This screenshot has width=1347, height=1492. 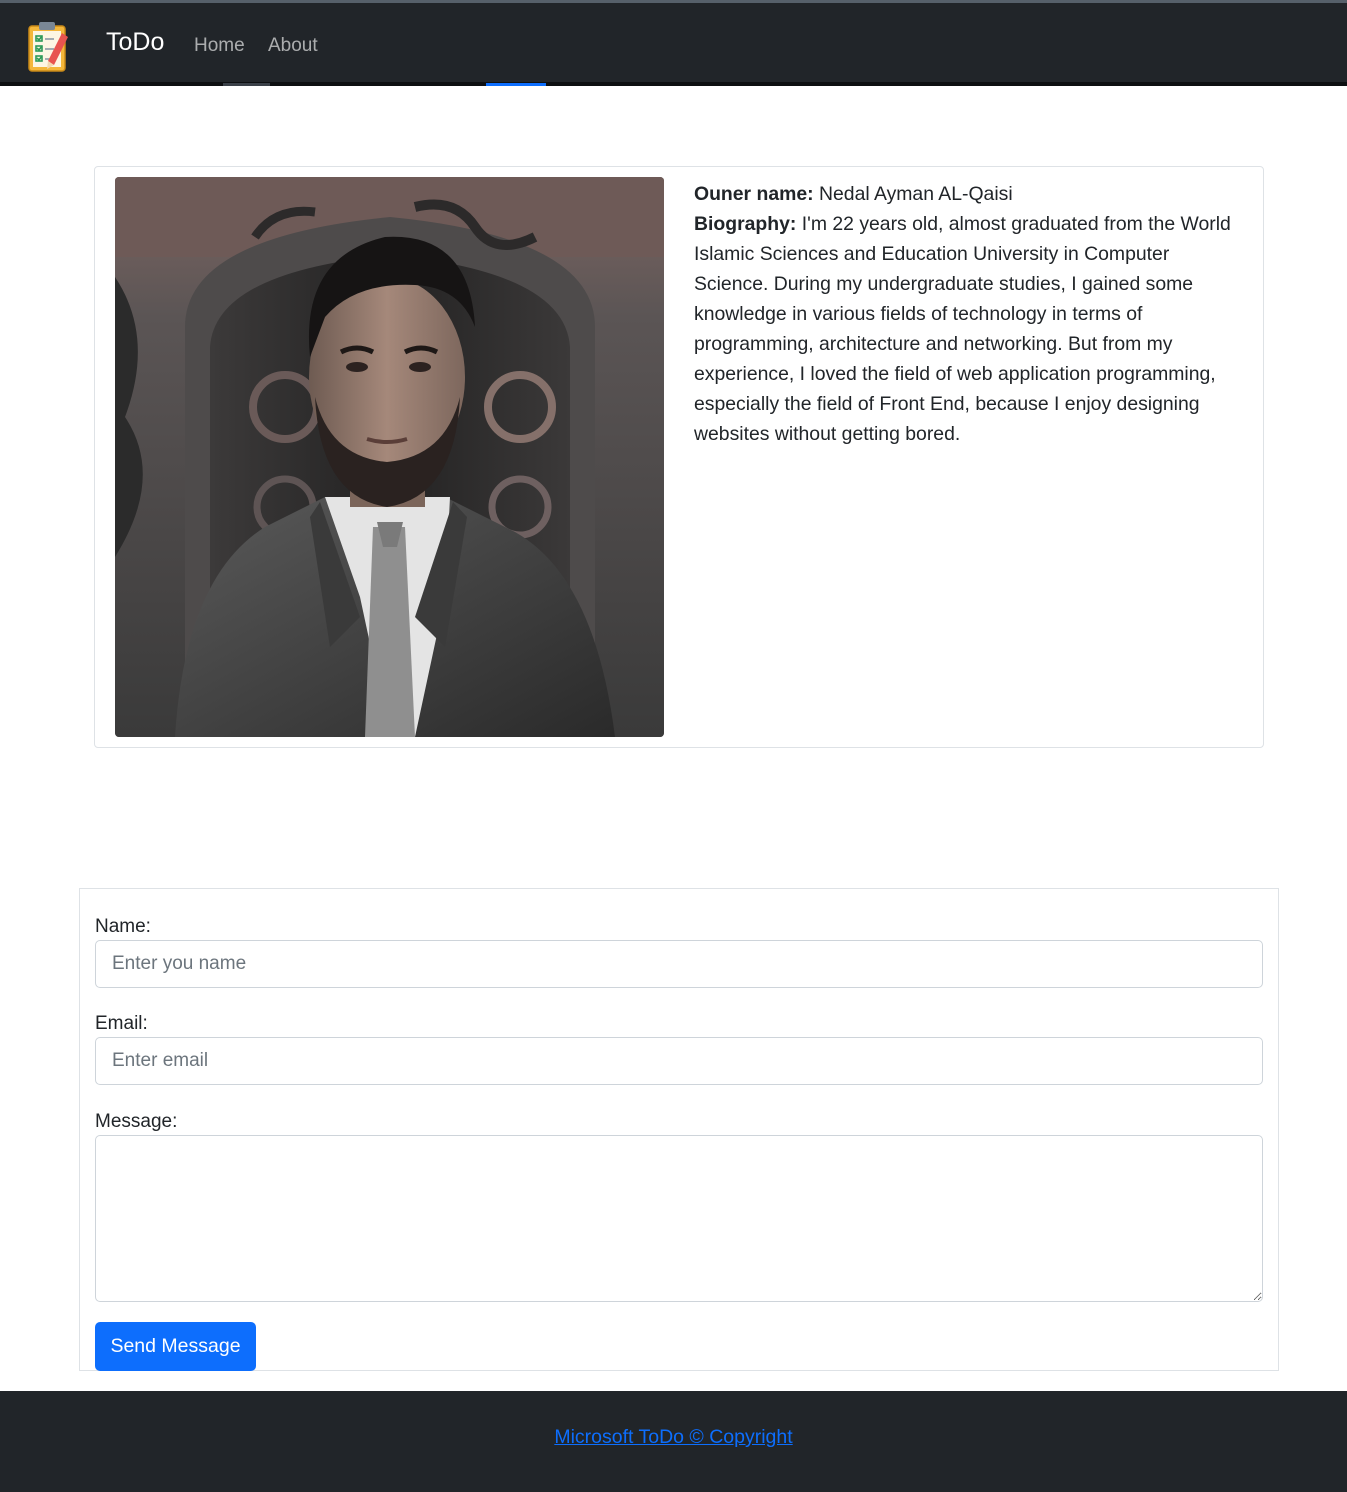 What do you see at coordinates (754, 194) in the screenshot?
I see `owner-name-label: Ouner name:` at bounding box center [754, 194].